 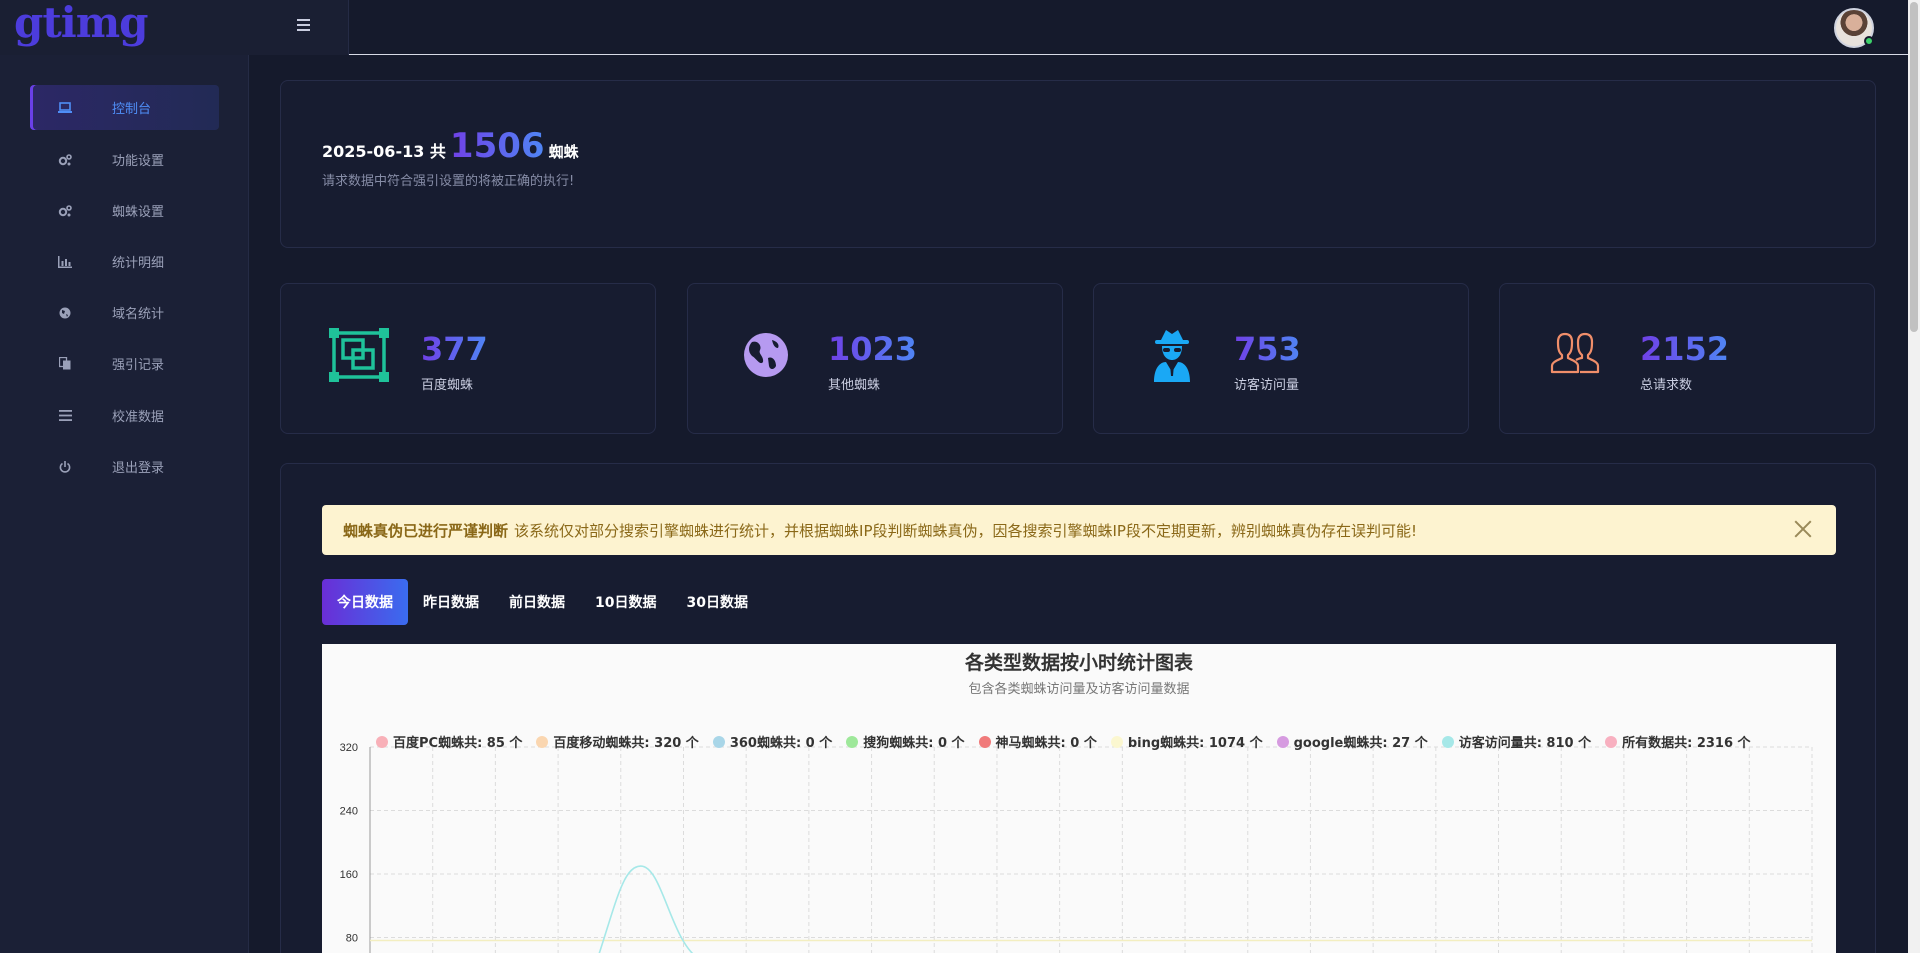 I want to click on sidebar-item-spider-settings: 蜘蛛设置, so click(x=124, y=210).